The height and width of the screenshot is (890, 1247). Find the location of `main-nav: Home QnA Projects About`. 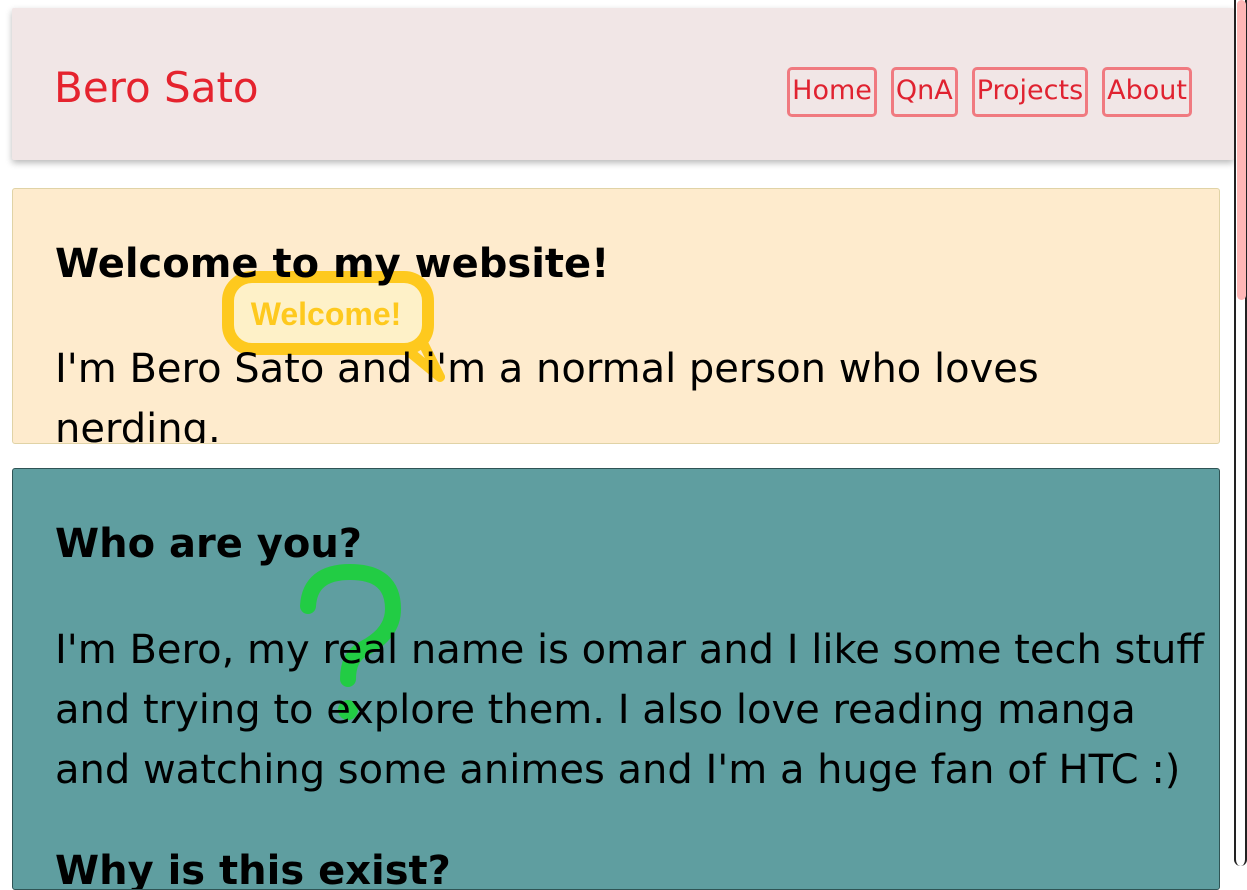

main-nav: Home QnA Projects About is located at coordinates (989, 92).